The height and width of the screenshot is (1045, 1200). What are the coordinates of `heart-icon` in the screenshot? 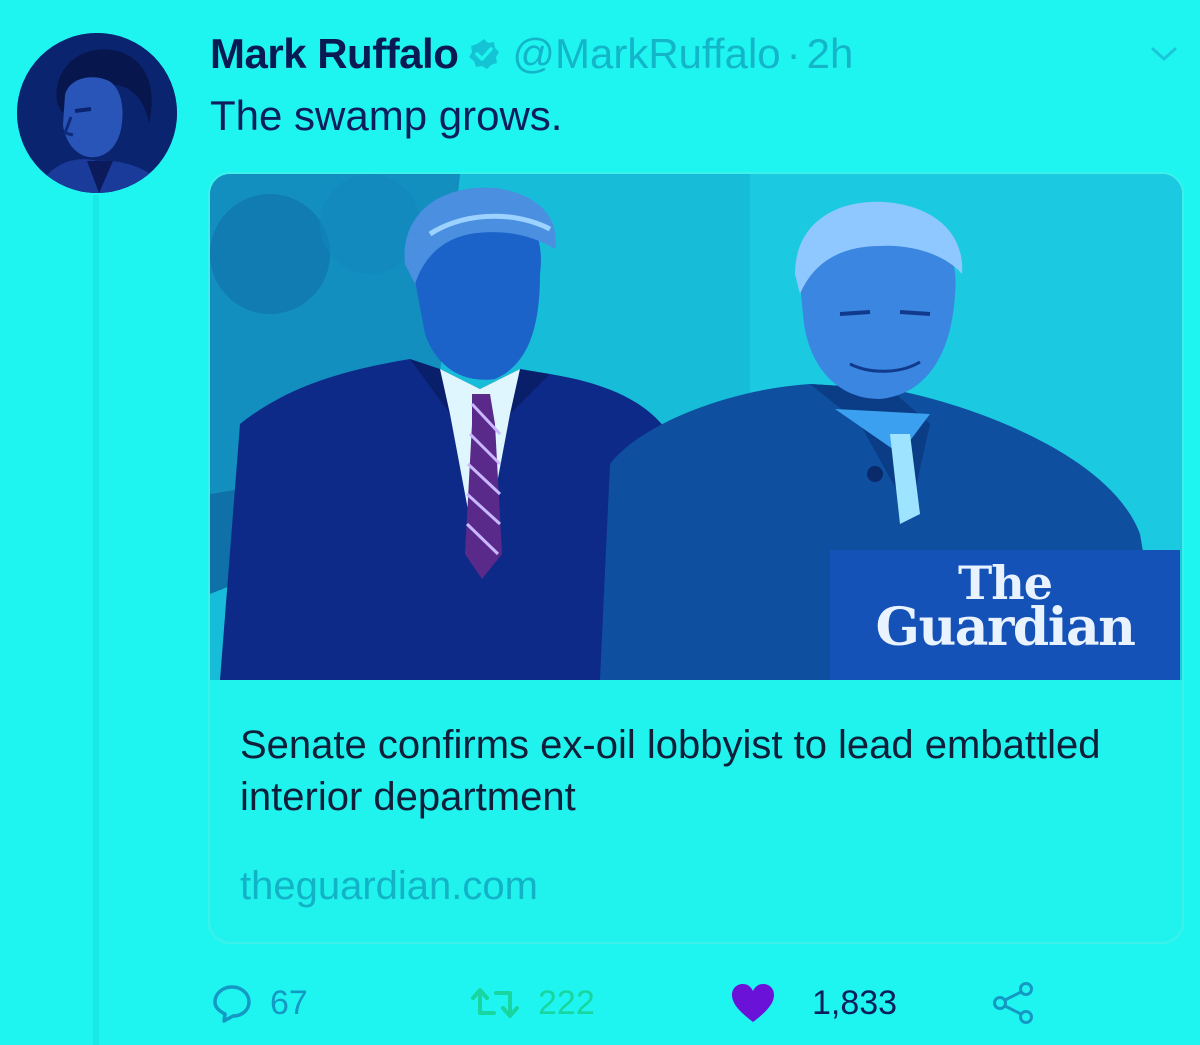 It's located at (753, 1003).